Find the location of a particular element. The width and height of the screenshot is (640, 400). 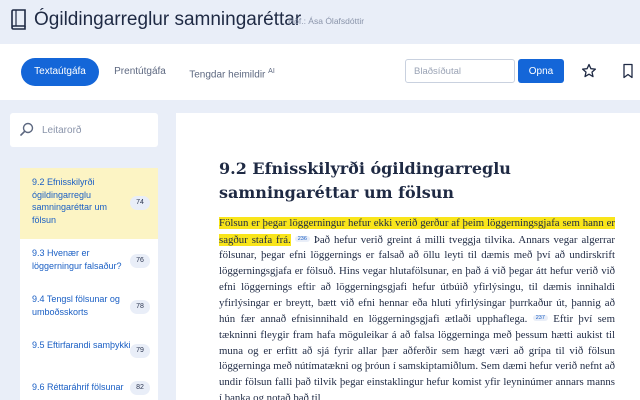

tab-label: Tengdar heimildir is located at coordinates (227, 75).